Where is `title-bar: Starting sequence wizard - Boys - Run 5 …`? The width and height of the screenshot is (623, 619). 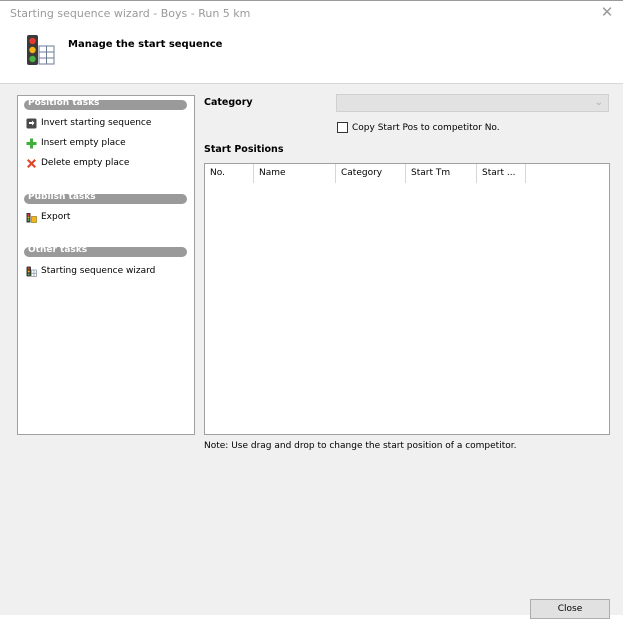 title-bar: Starting sequence wizard - Boys - Run 5 … is located at coordinates (311, 13).